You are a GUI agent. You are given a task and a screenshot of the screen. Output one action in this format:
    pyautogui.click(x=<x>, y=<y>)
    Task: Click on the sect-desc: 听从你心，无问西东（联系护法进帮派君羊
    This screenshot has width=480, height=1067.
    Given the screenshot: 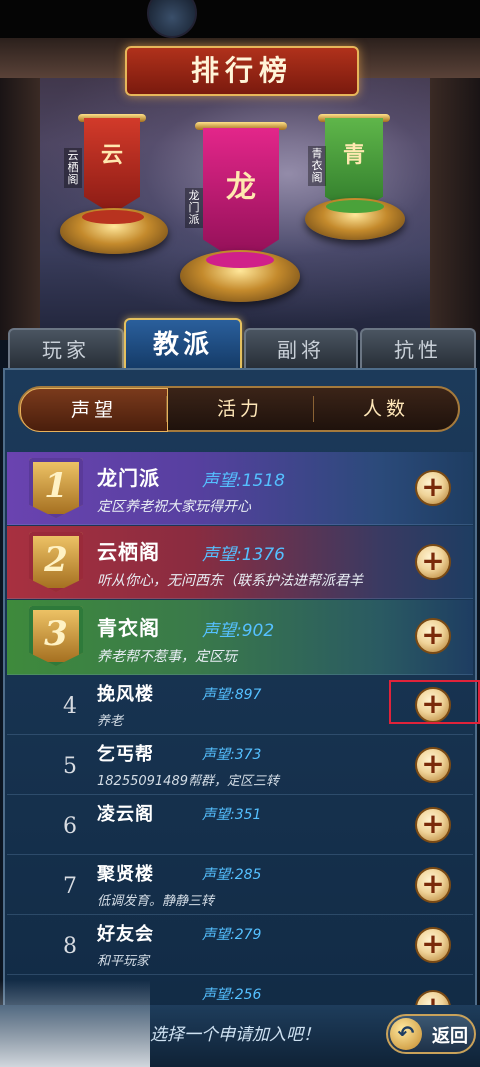 What is the action you would take?
    pyautogui.click(x=230, y=581)
    